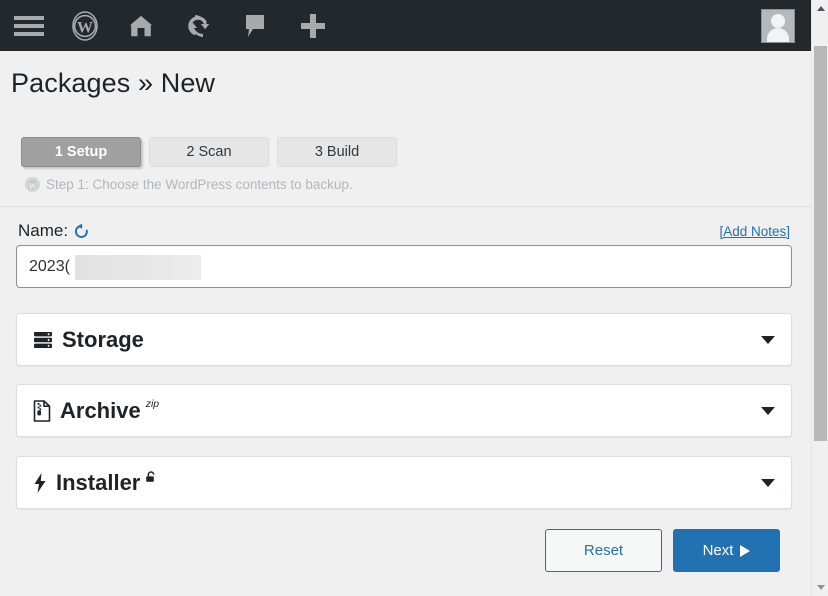 This screenshot has width=828, height=596. What do you see at coordinates (255, 25) in the screenshot?
I see `comments-icon` at bounding box center [255, 25].